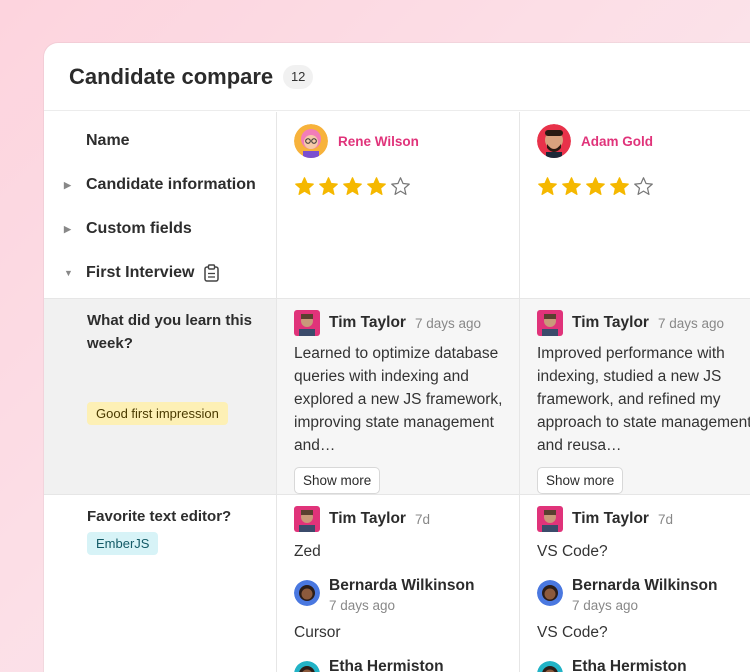 This screenshot has width=750, height=672. What do you see at coordinates (108, 140) in the screenshot?
I see `row-label: Name` at bounding box center [108, 140].